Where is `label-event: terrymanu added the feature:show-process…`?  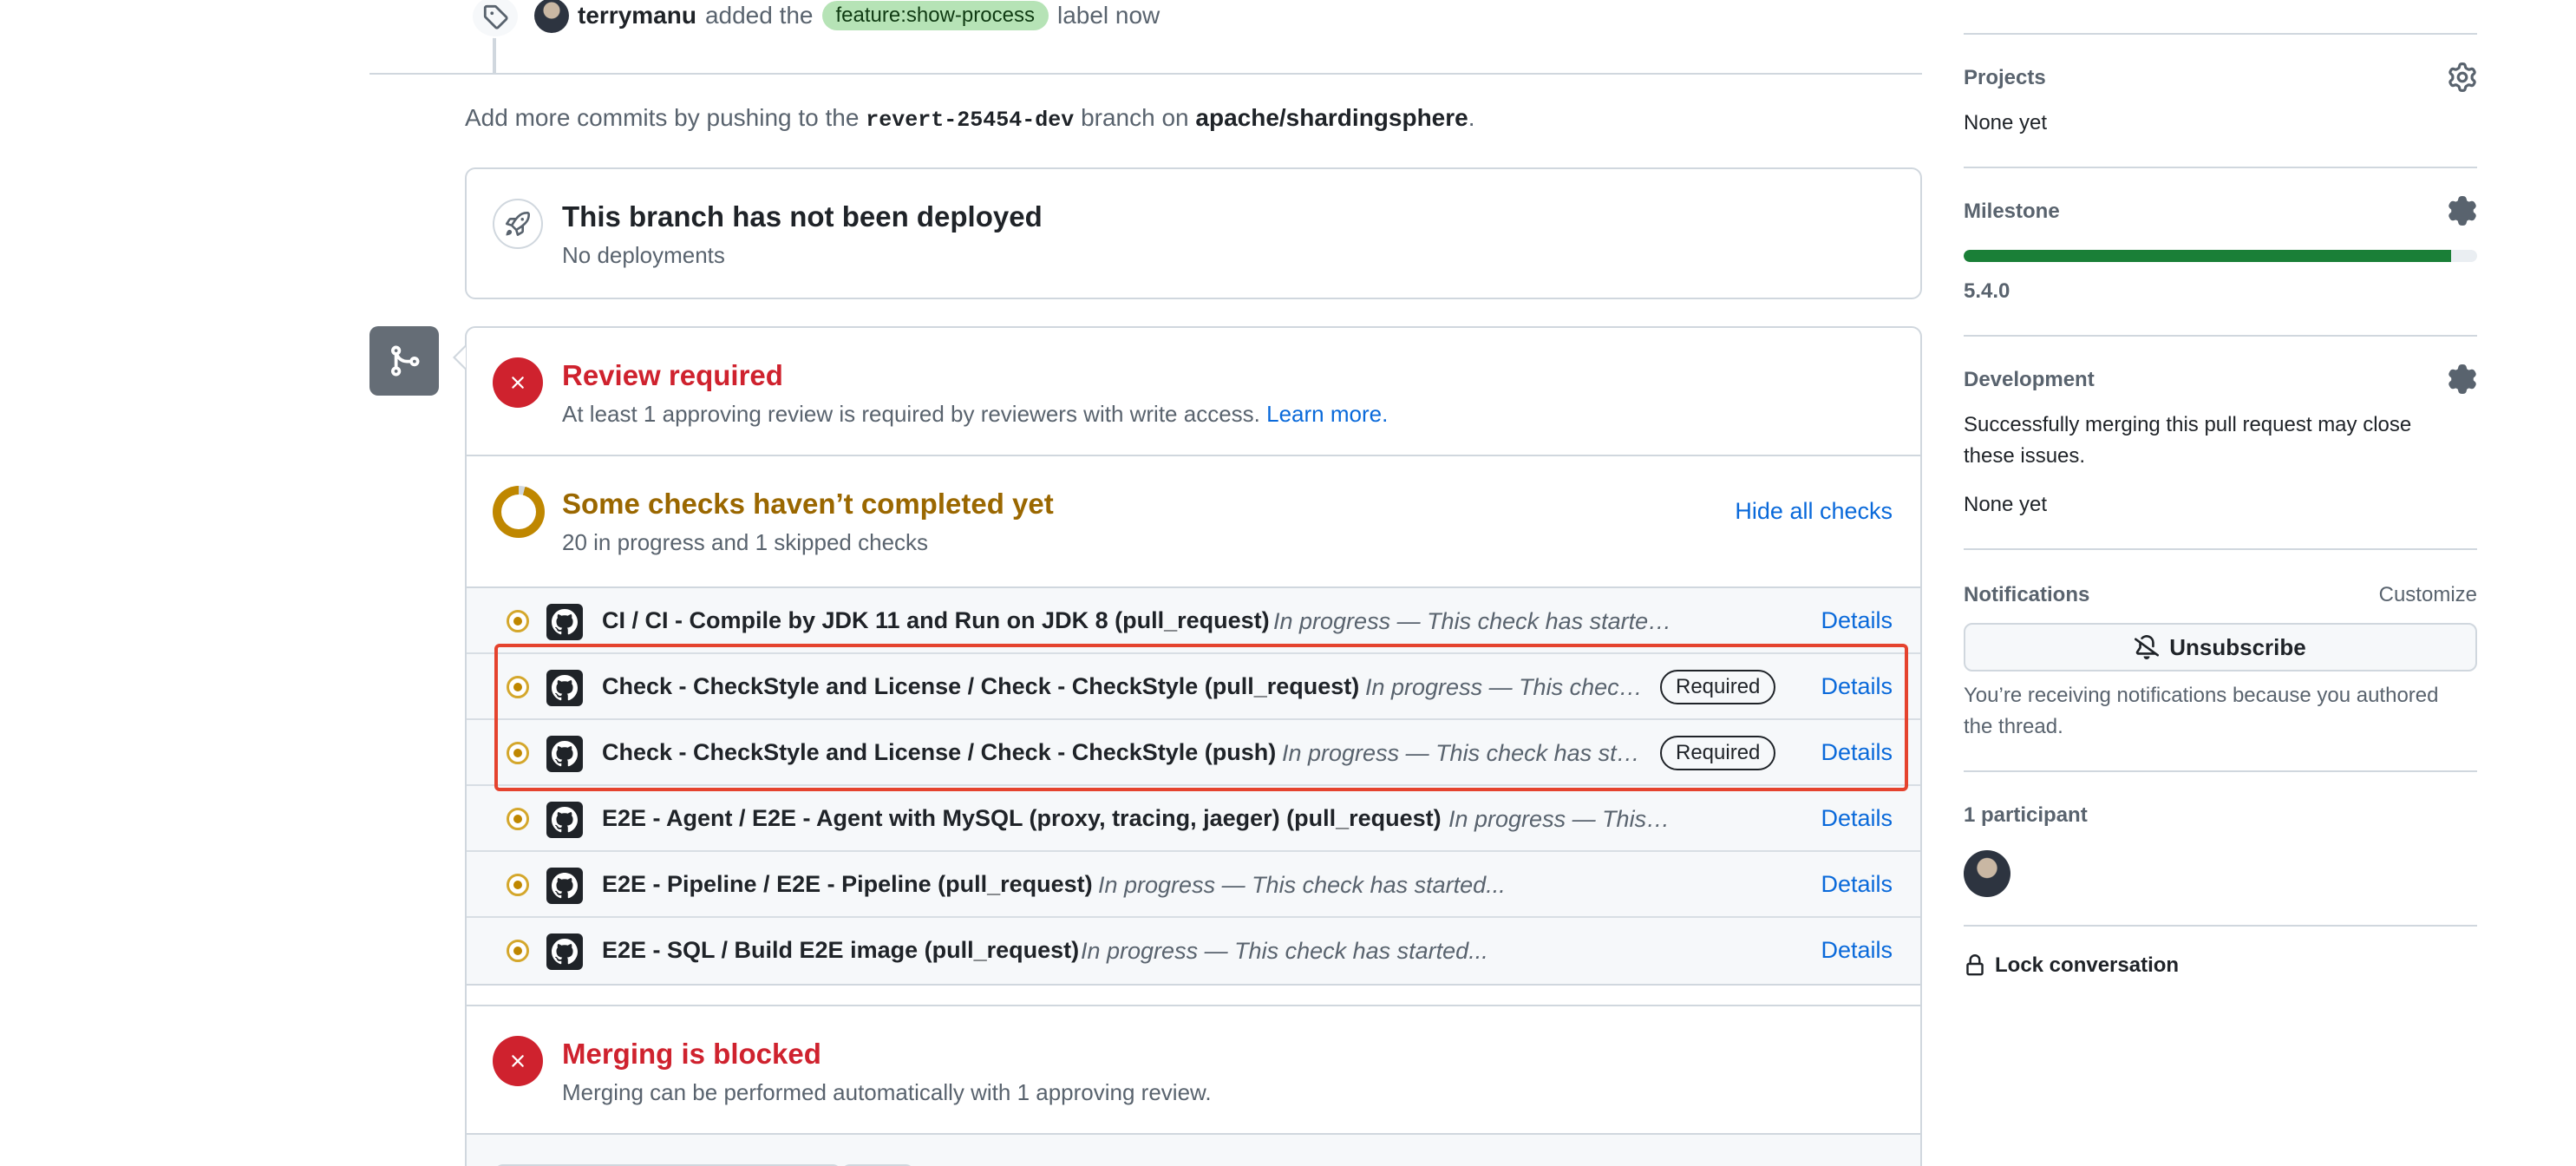
label-event: terrymanu added the feature:show-process… is located at coordinates (847, 17).